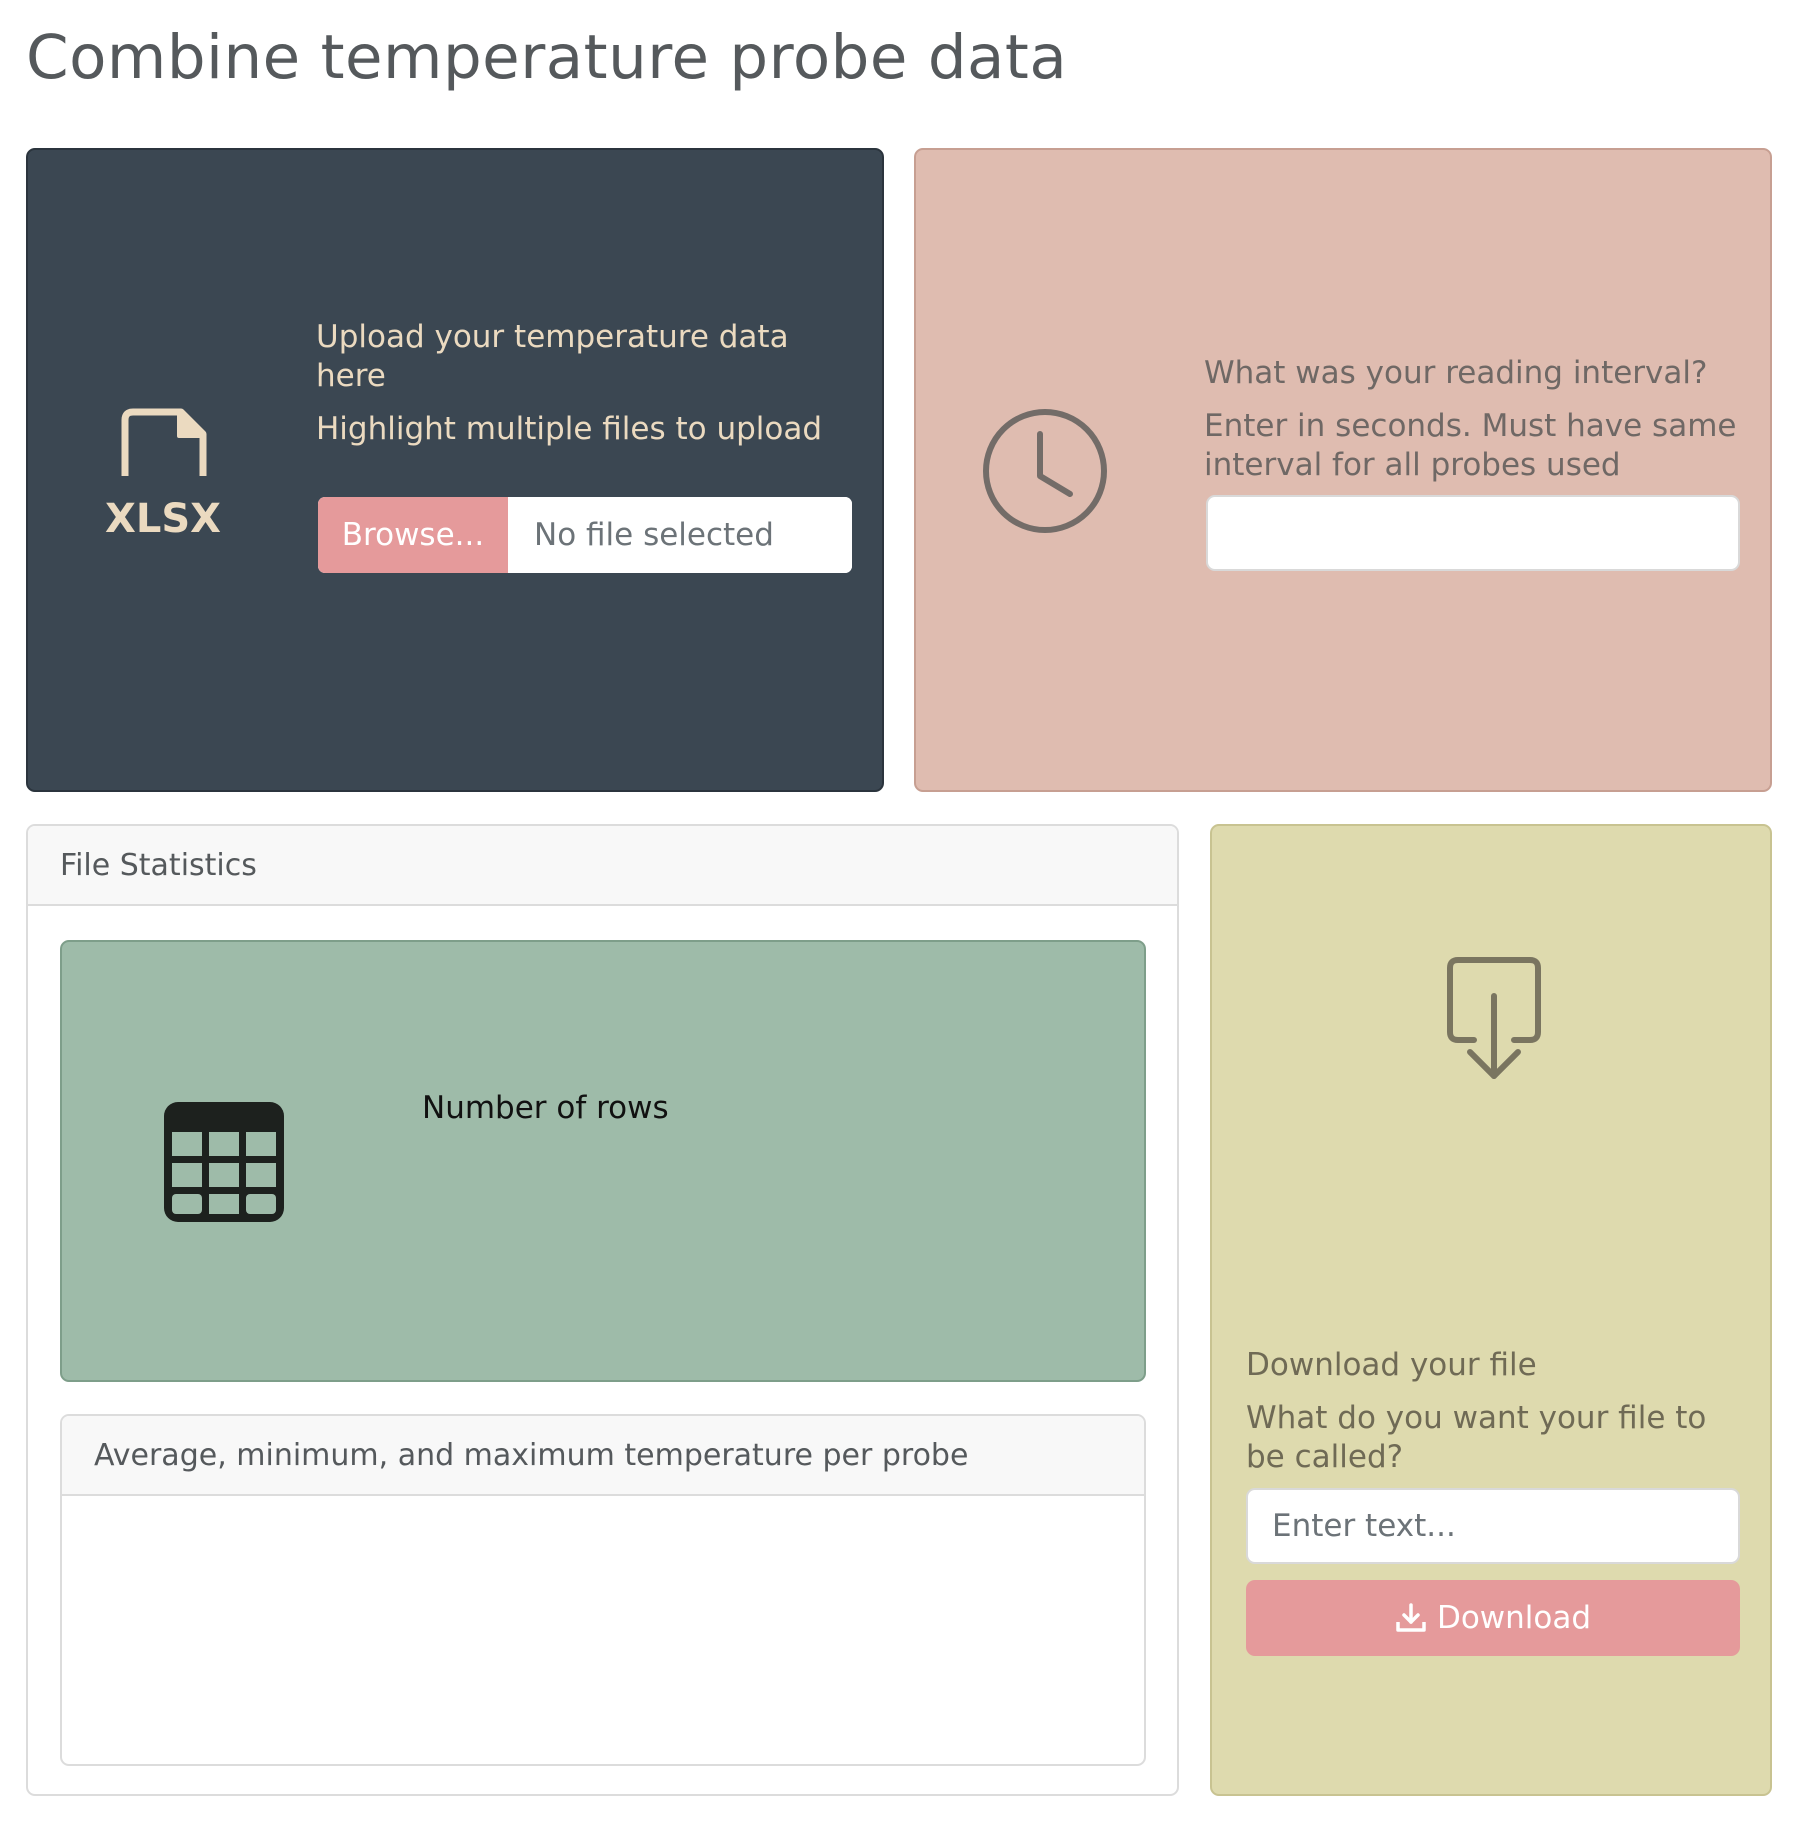 Image resolution: width=1800 pixels, height=1822 pixels. I want to click on interval-heading: What was your reading interval?, so click(1456, 373).